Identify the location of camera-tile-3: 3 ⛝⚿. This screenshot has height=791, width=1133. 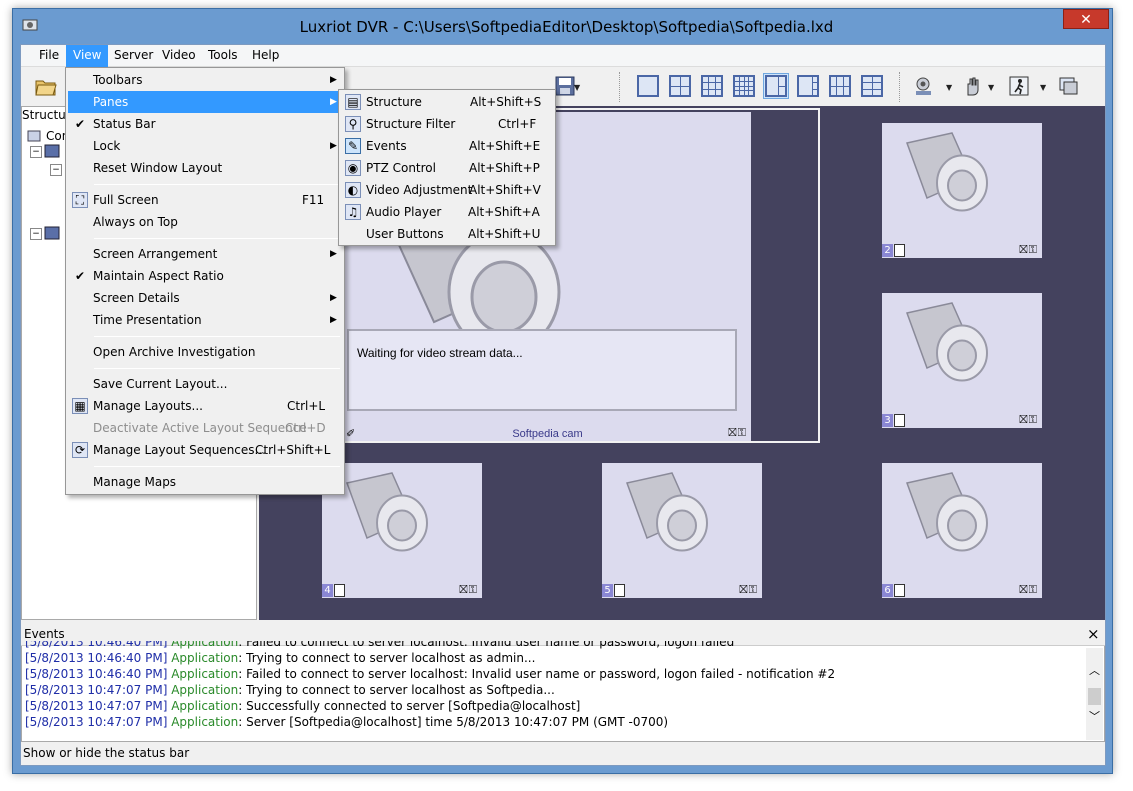
(962, 360).